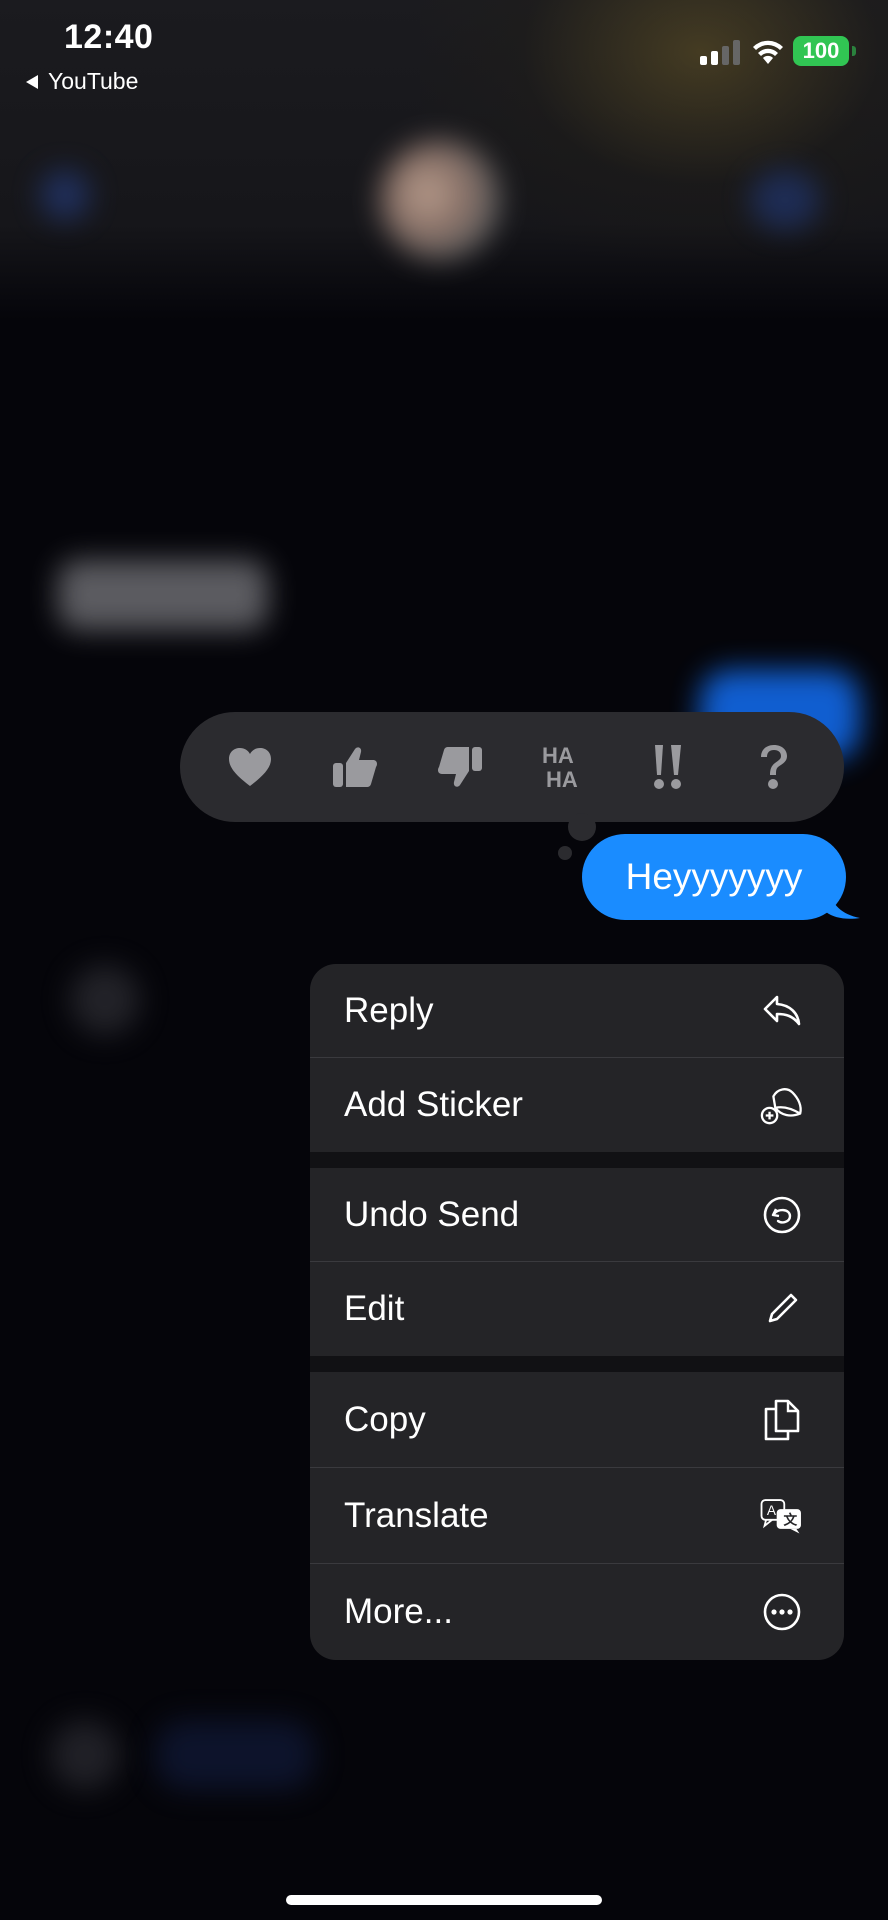  Describe the element at coordinates (93, 81) in the screenshot. I see `back-app-label: YouTube` at that location.